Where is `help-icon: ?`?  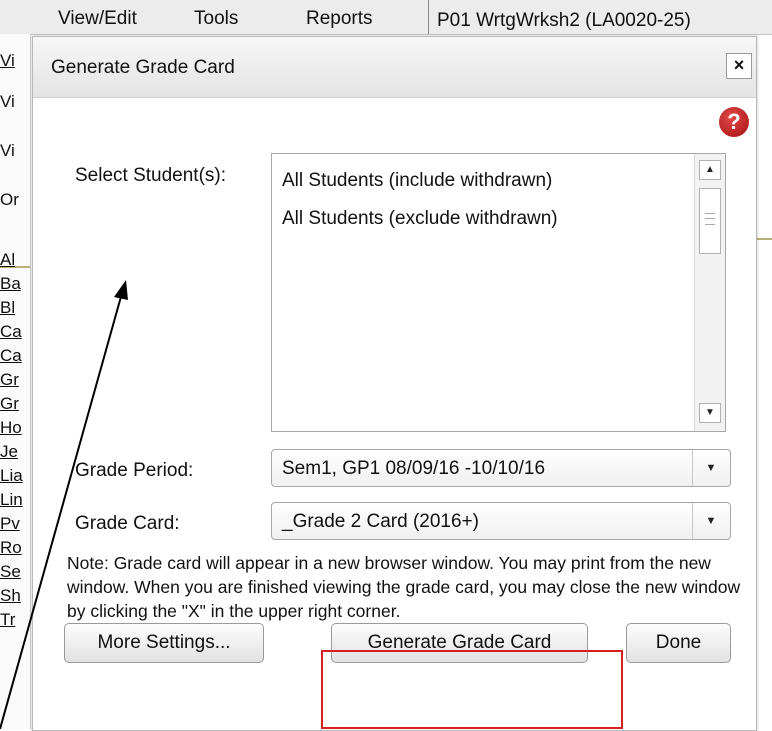 help-icon: ? is located at coordinates (734, 122).